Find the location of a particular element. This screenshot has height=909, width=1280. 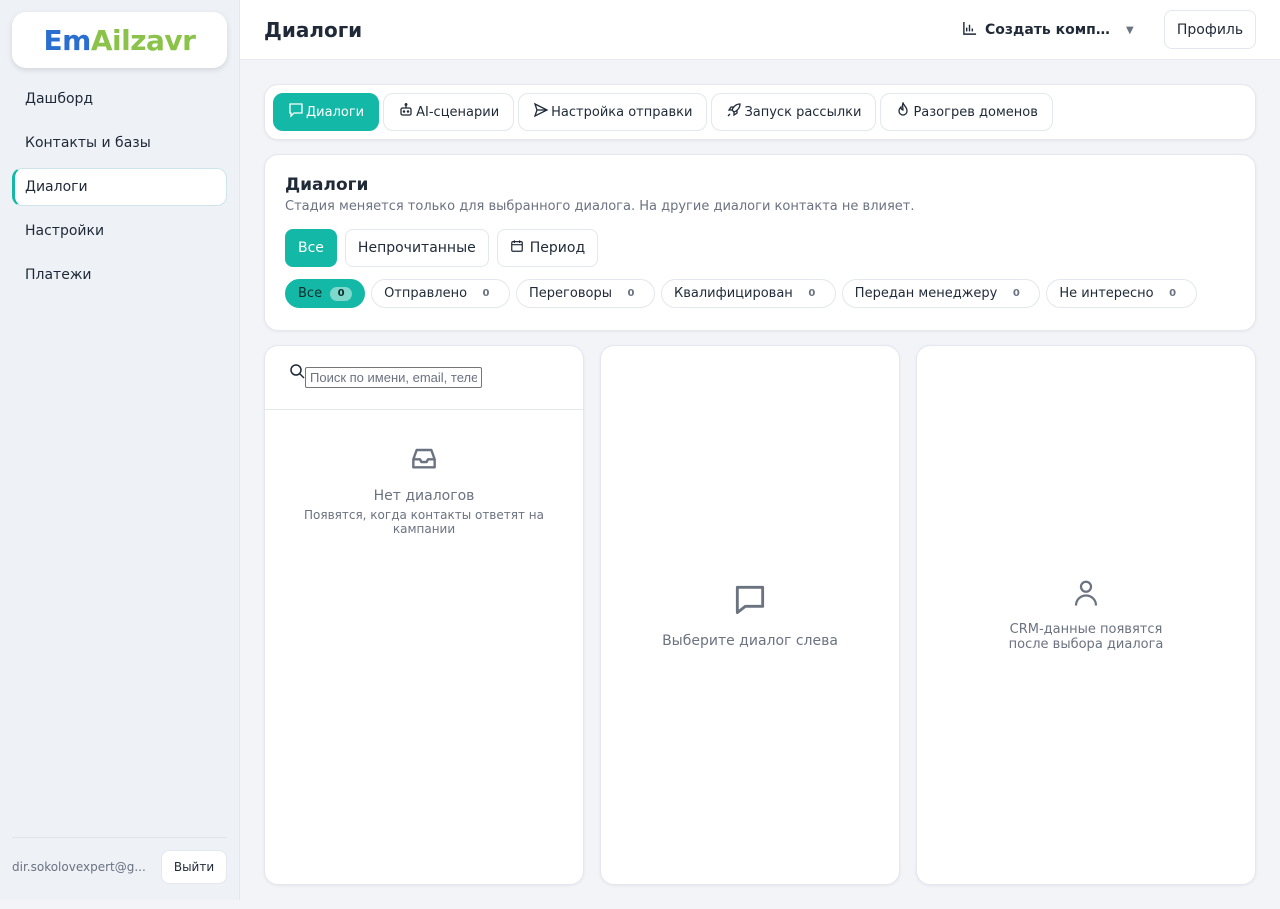

search-icon is located at coordinates (297, 373).